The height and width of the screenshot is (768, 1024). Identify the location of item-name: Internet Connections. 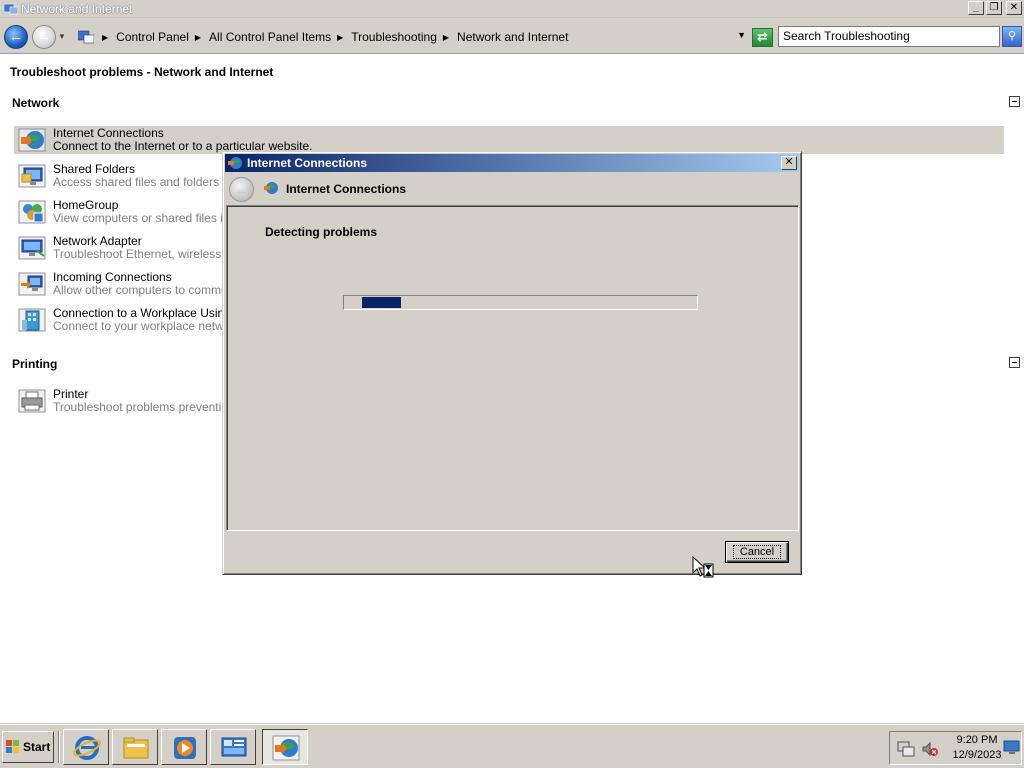
(108, 133).